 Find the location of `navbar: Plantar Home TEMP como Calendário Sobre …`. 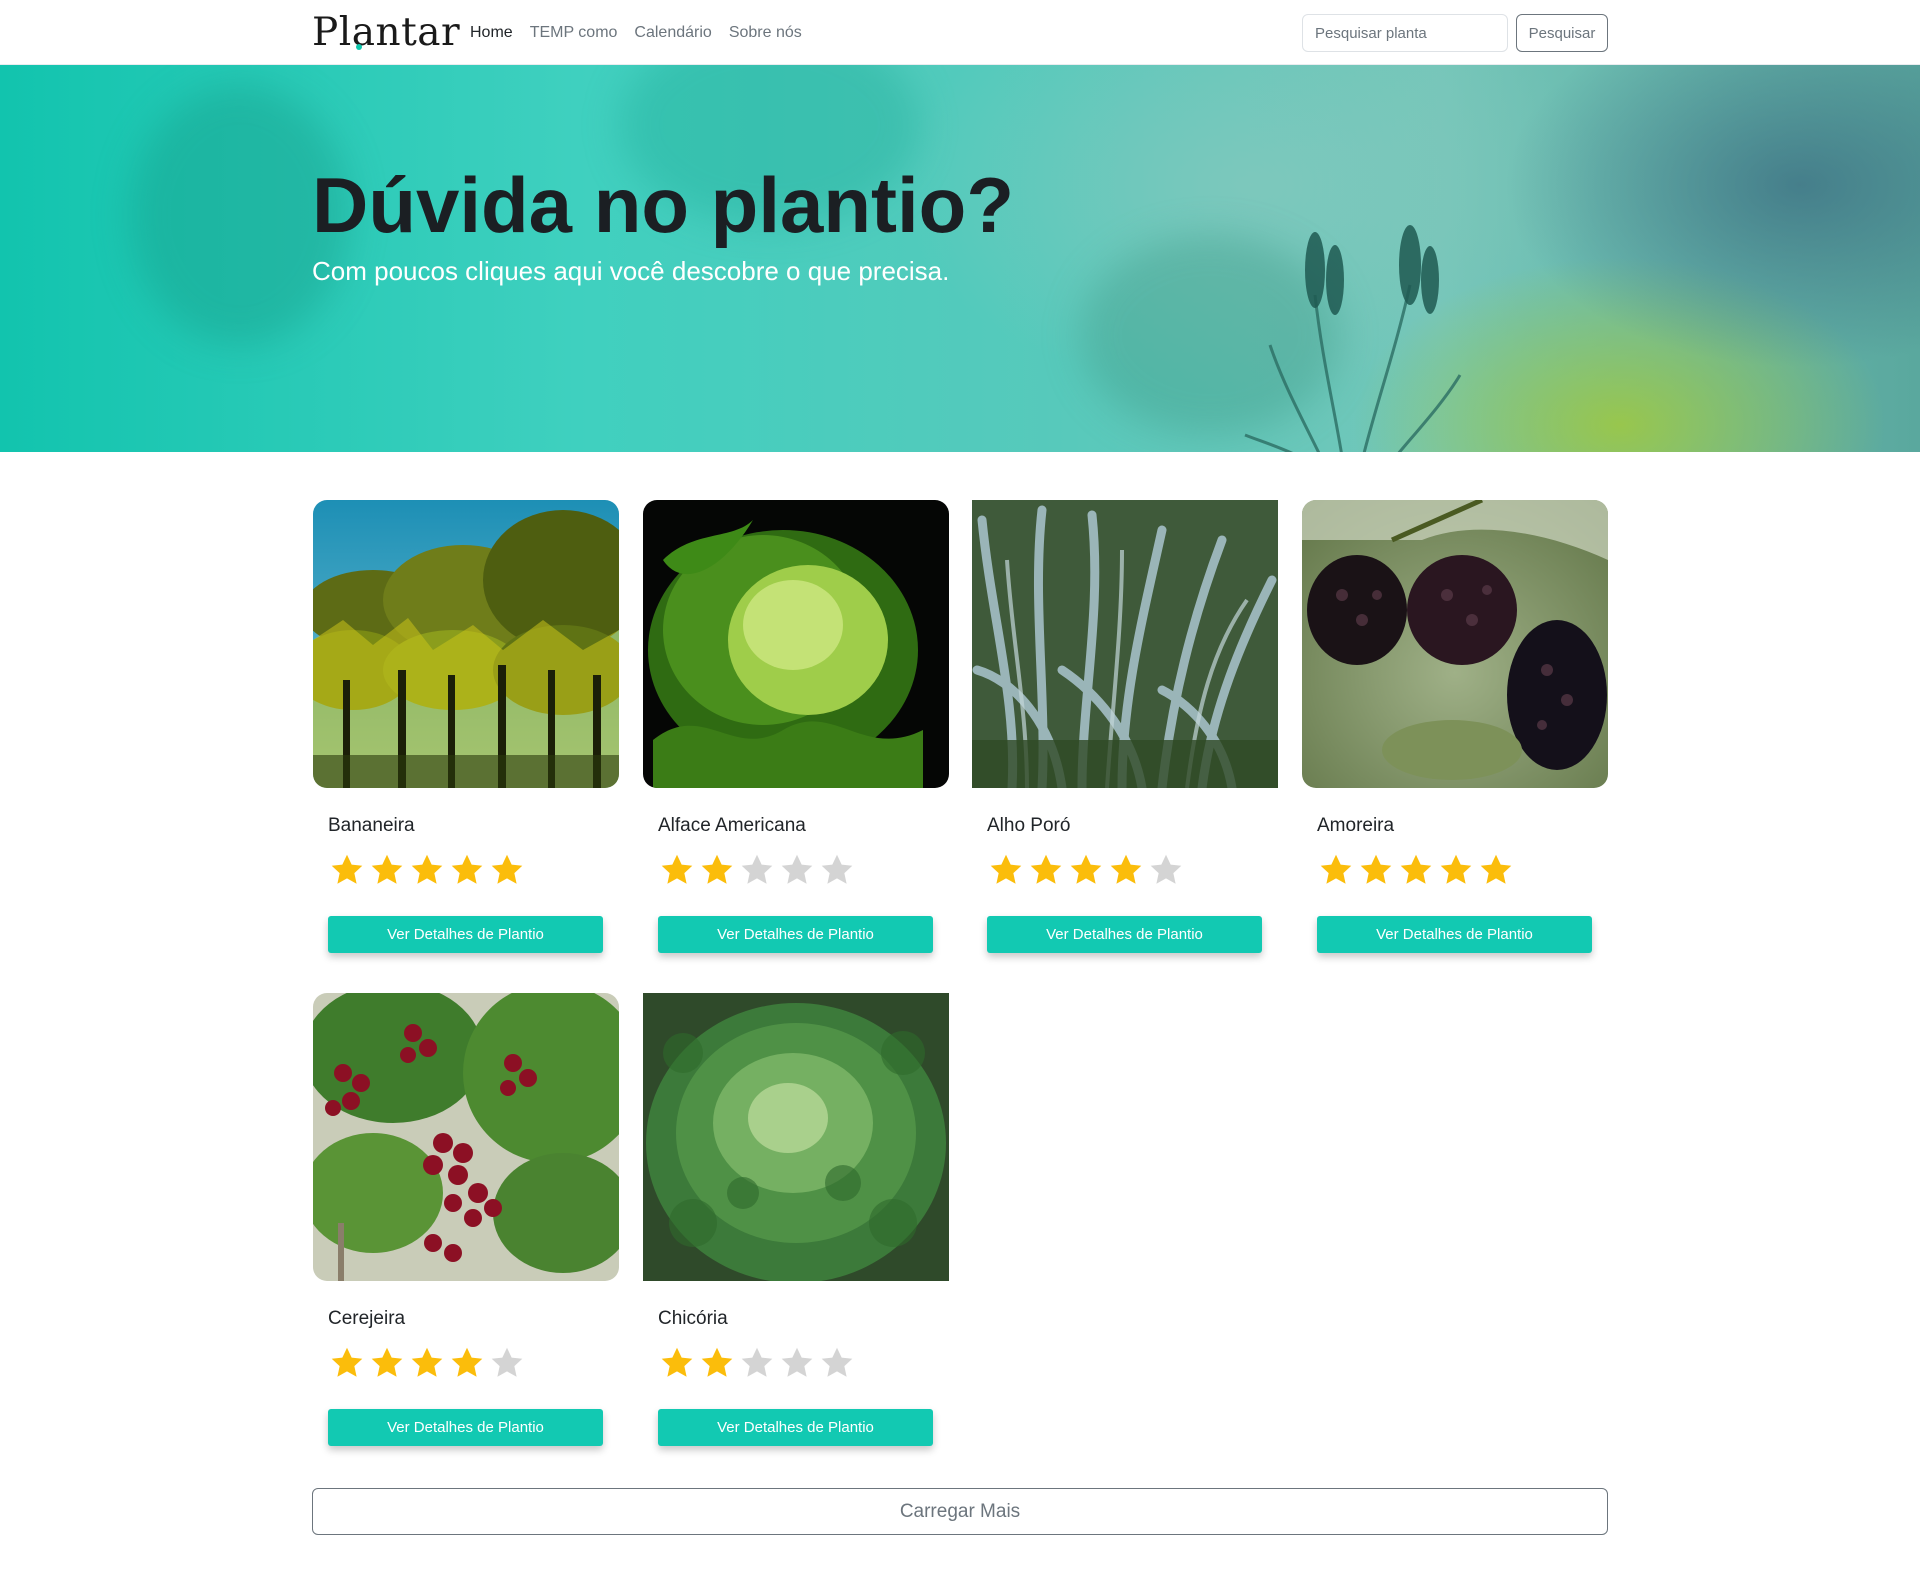

navbar: Plantar Home TEMP como Calendário Sobre … is located at coordinates (960, 32).